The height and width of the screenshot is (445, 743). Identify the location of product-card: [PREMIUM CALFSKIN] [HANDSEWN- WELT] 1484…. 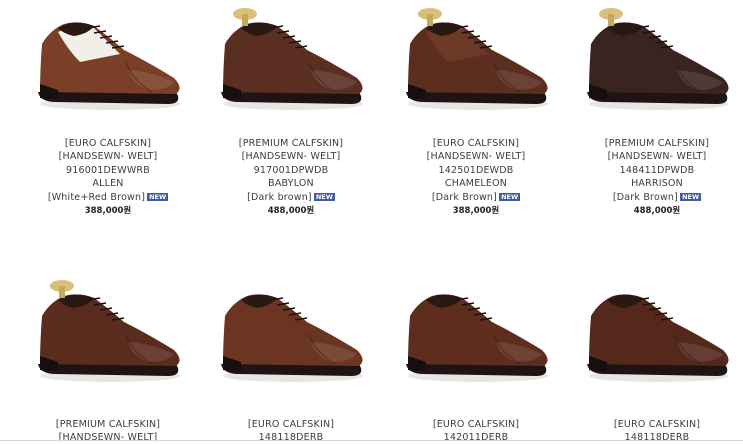
(653, 108).